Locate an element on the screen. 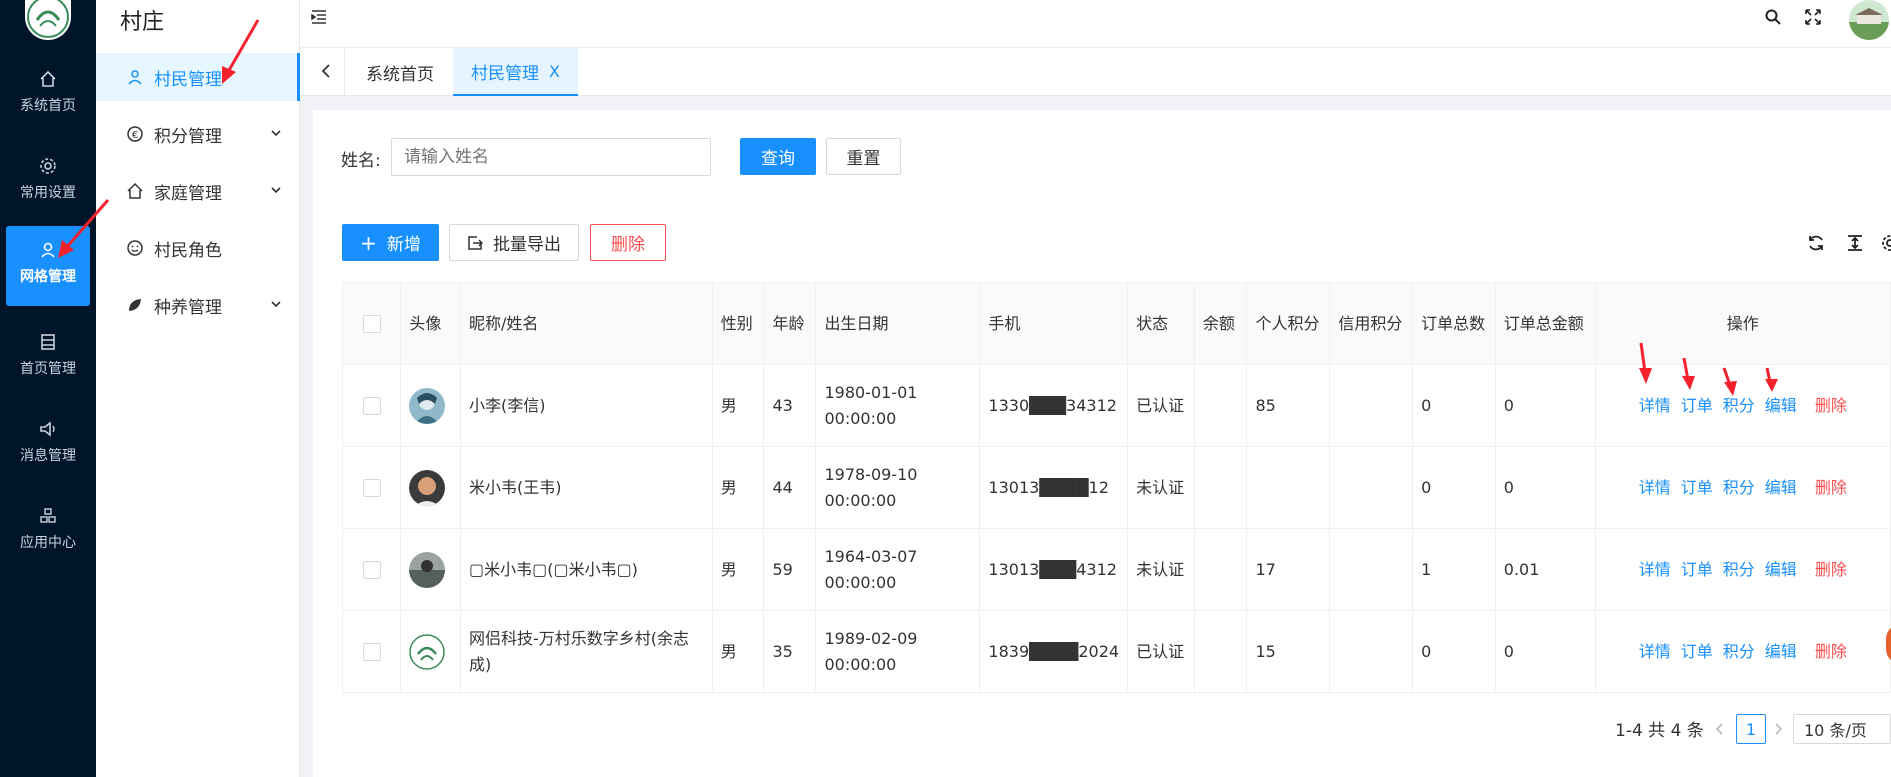  plus-icon: + is located at coordinates (368, 242).